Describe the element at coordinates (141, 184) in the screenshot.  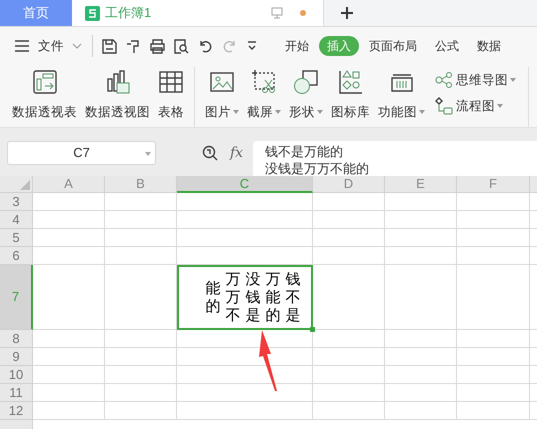
I see `column-header: B` at that location.